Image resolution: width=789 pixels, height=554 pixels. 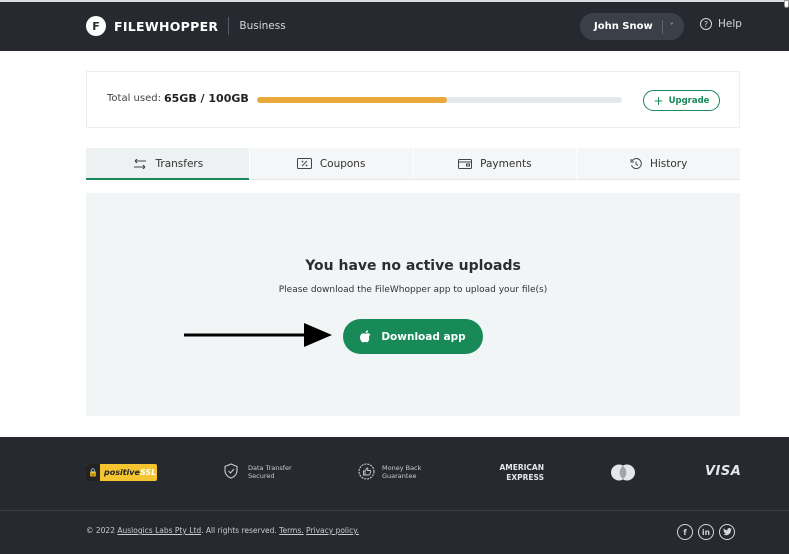 I want to click on user-menu-divider, so click(x=662, y=26).